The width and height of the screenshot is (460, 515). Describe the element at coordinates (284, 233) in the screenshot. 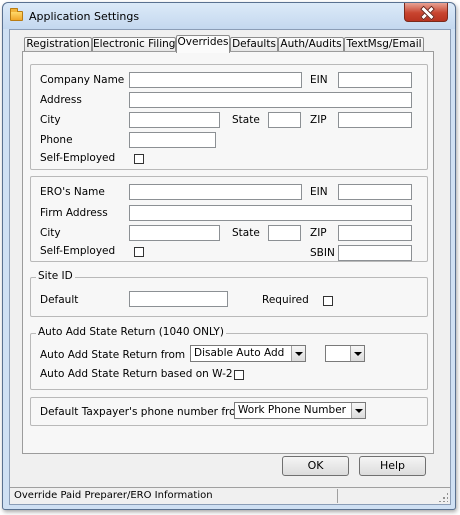

I see `ero-state-field` at that location.